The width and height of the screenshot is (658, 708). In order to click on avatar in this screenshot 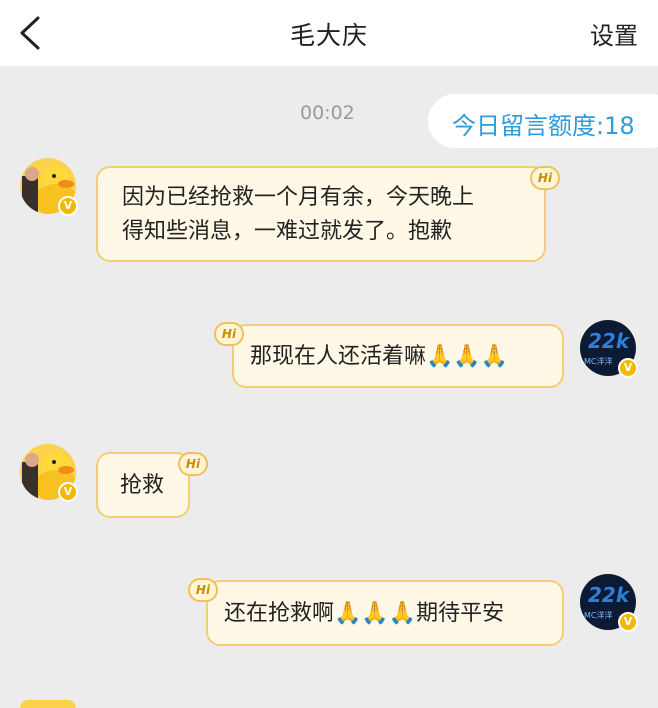, I will do `click(48, 704)`.